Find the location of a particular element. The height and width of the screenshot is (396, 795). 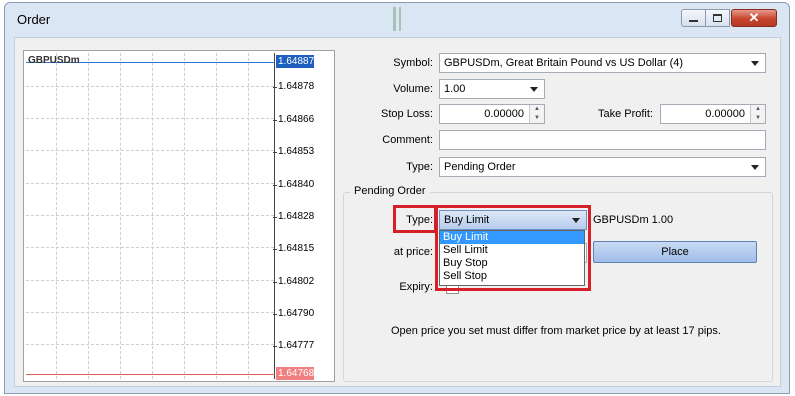

take-profit-spinner: ▲ ▼ is located at coordinates (757, 114).